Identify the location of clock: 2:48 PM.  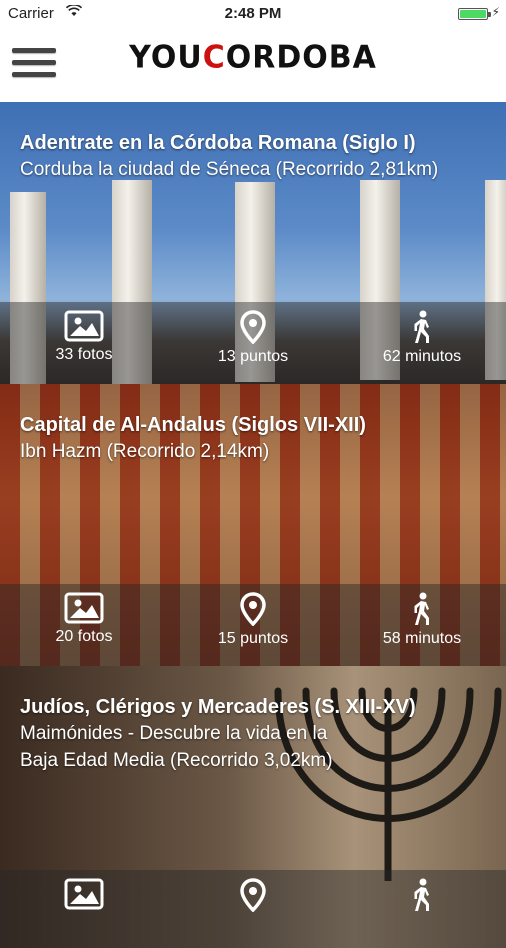
(253, 13).